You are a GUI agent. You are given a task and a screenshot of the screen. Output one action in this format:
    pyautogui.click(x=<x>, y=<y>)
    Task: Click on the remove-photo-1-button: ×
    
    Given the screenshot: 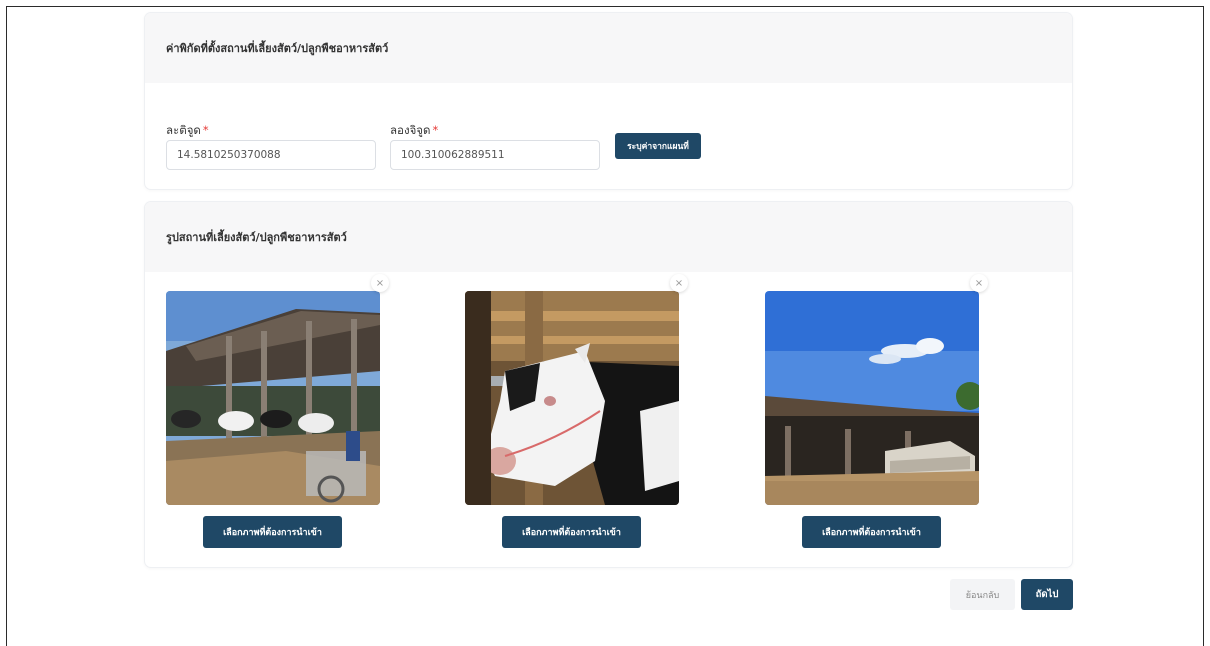 What is the action you would take?
    pyautogui.click(x=380, y=283)
    